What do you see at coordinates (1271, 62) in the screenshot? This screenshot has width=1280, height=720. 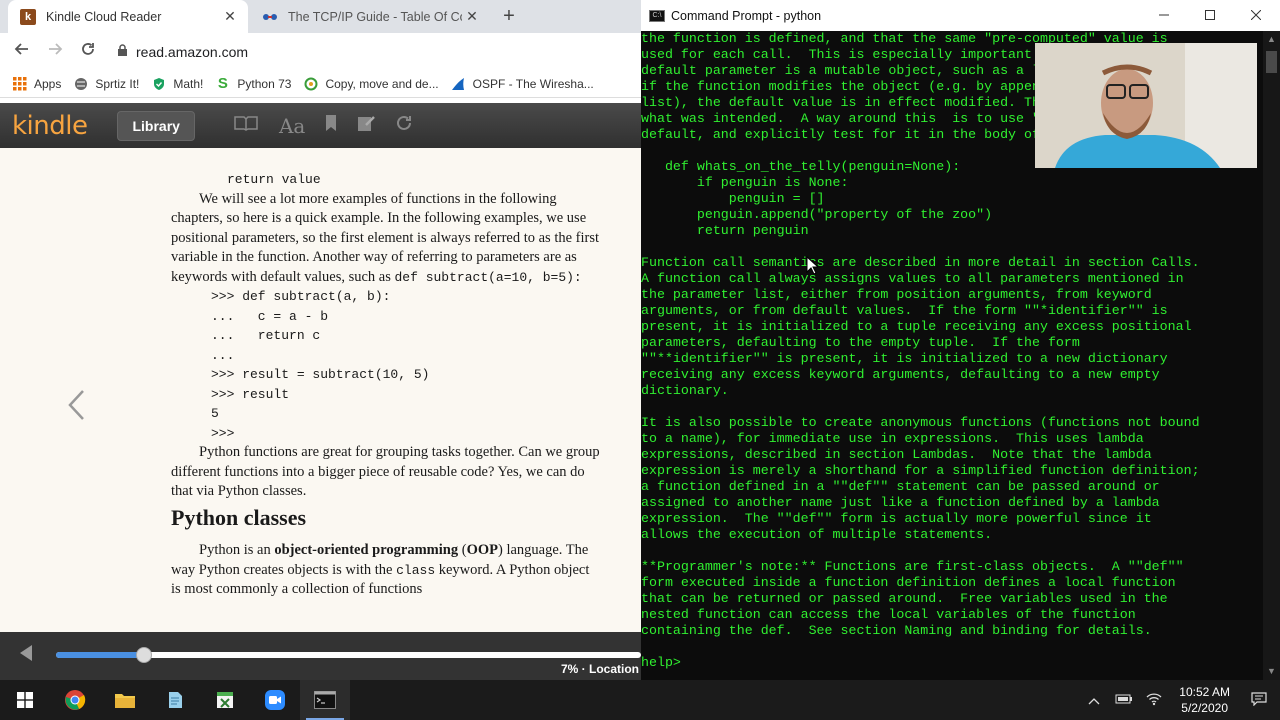 I see `scroll-thumb` at bounding box center [1271, 62].